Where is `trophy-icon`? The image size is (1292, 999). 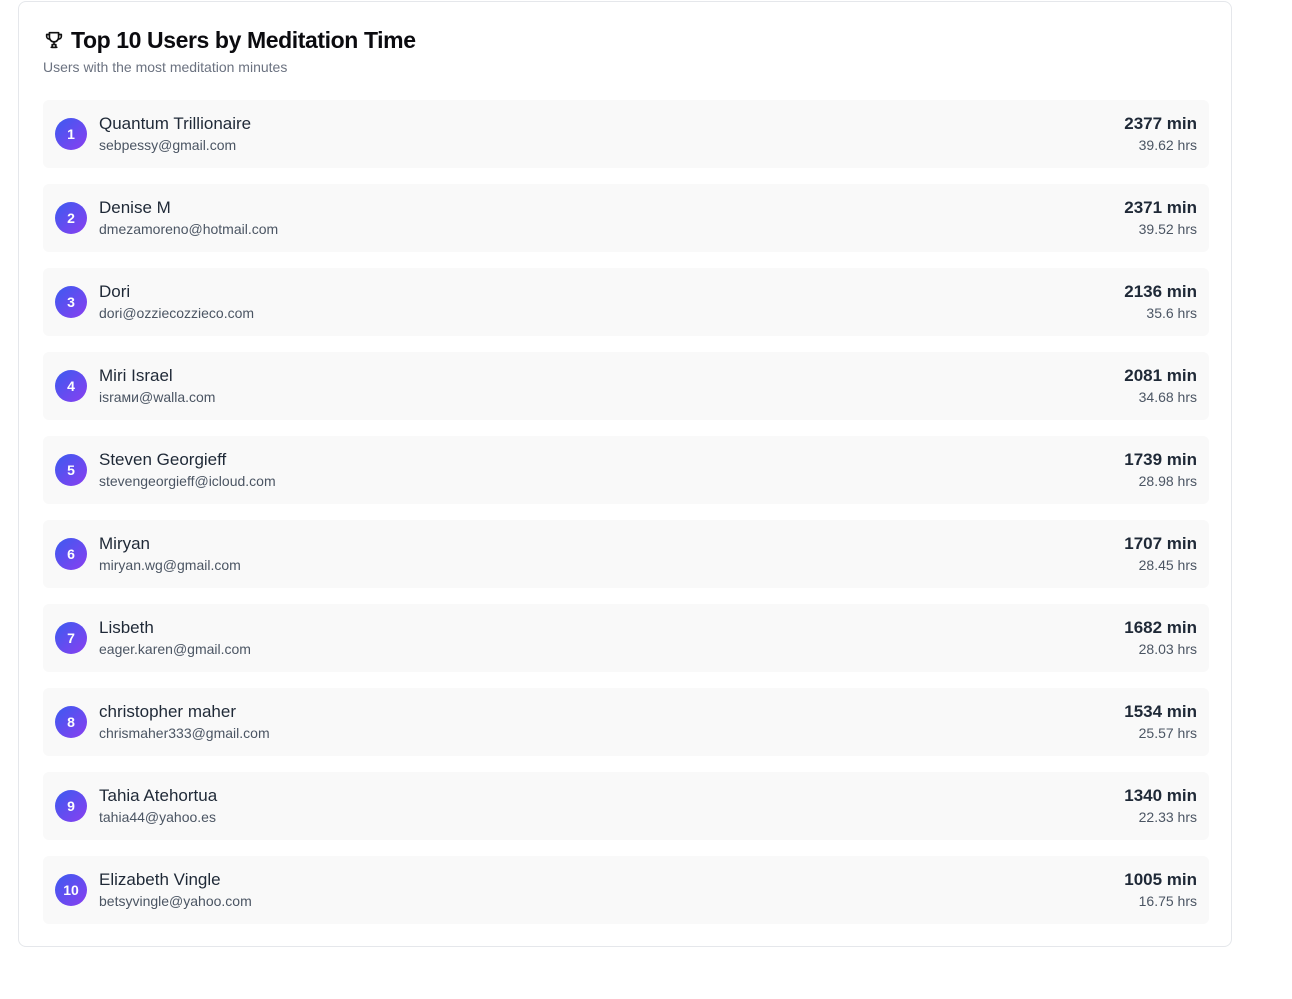
trophy-icon is located at coordinates (54, 40).